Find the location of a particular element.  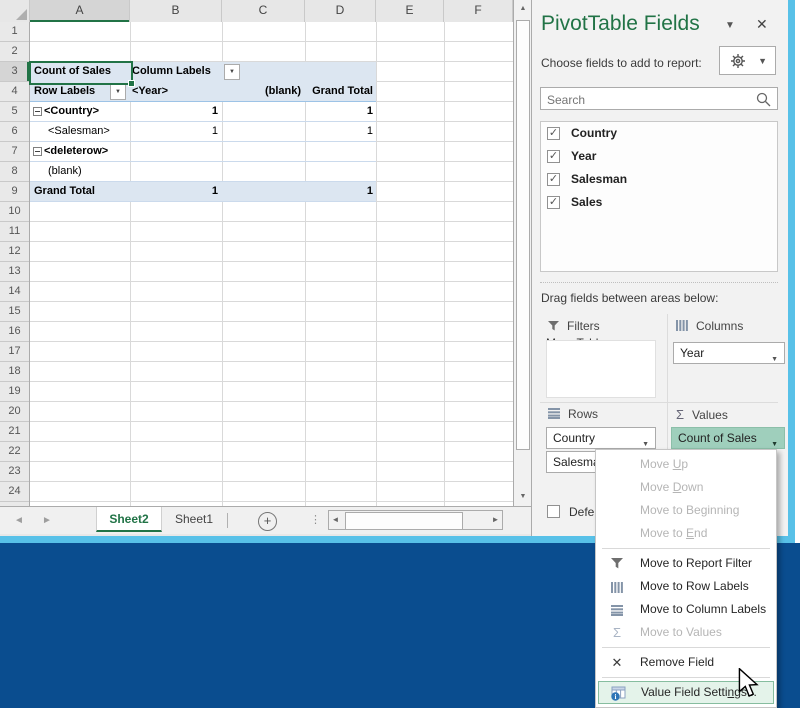

column-header-B: B is located at coordinates (176, 11).